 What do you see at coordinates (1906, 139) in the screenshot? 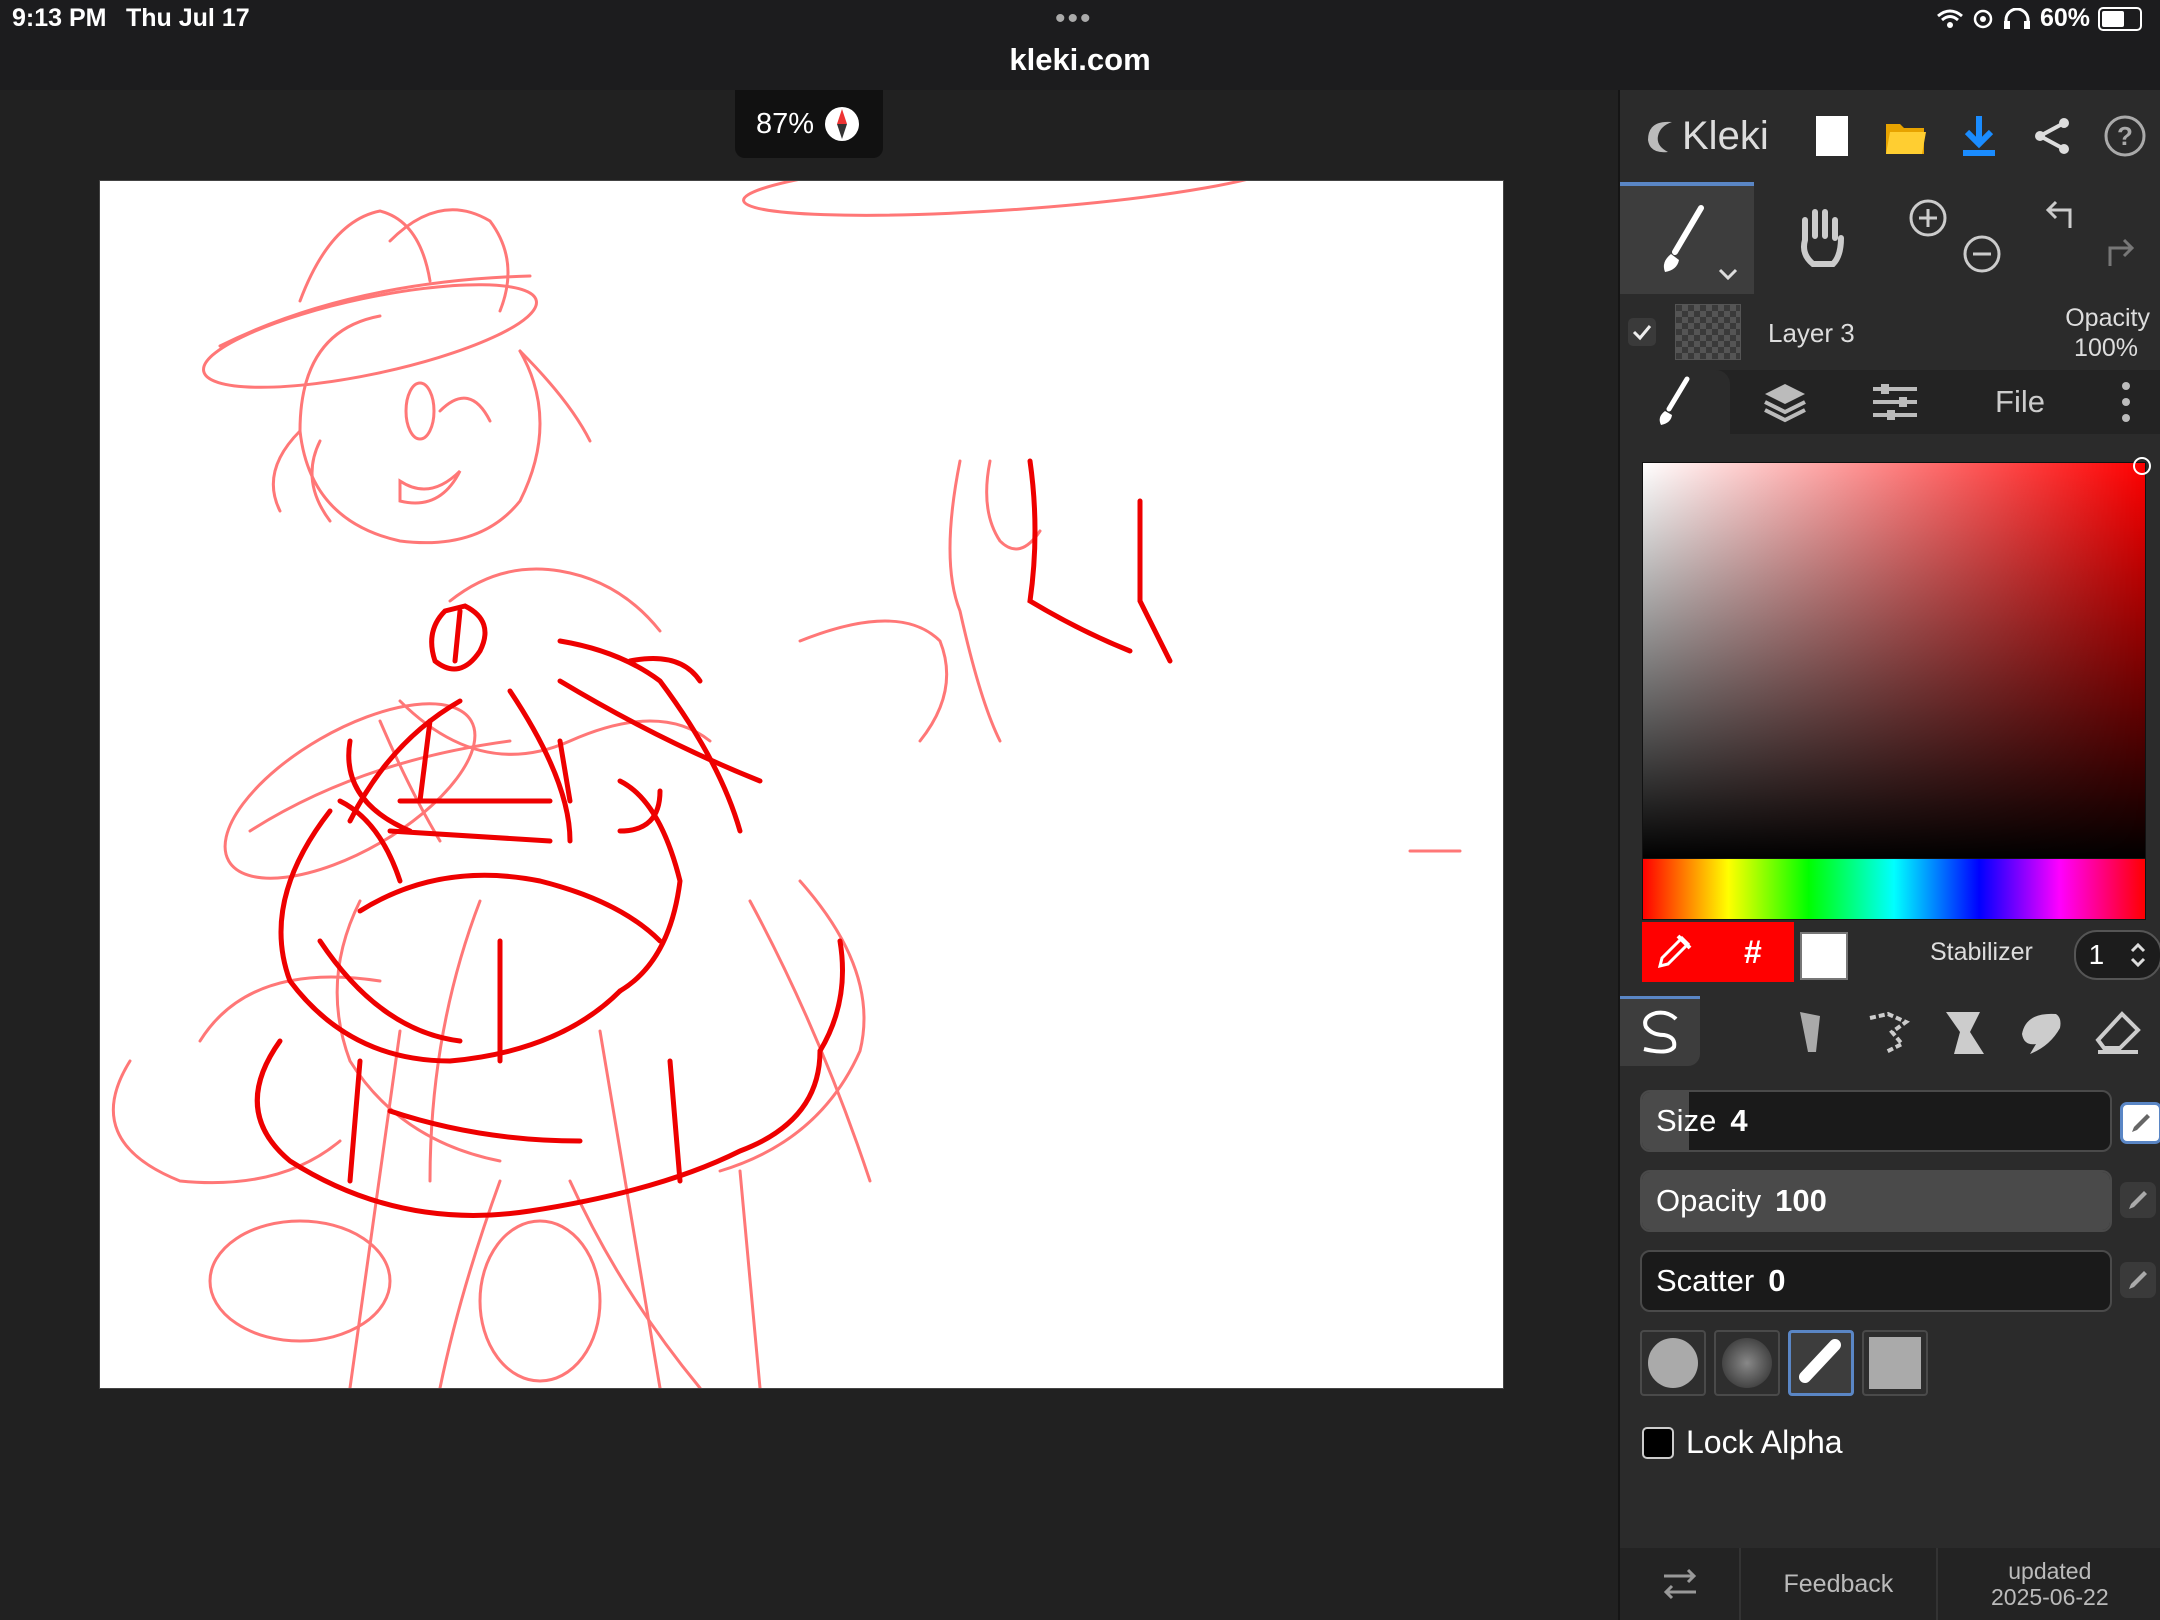
I see `folder-icon` at bounding box center [1906, 139].